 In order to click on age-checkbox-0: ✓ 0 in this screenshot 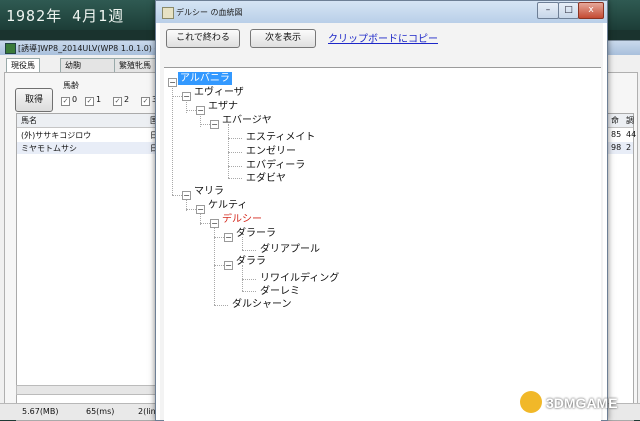, I will do `click(69, 100)`.